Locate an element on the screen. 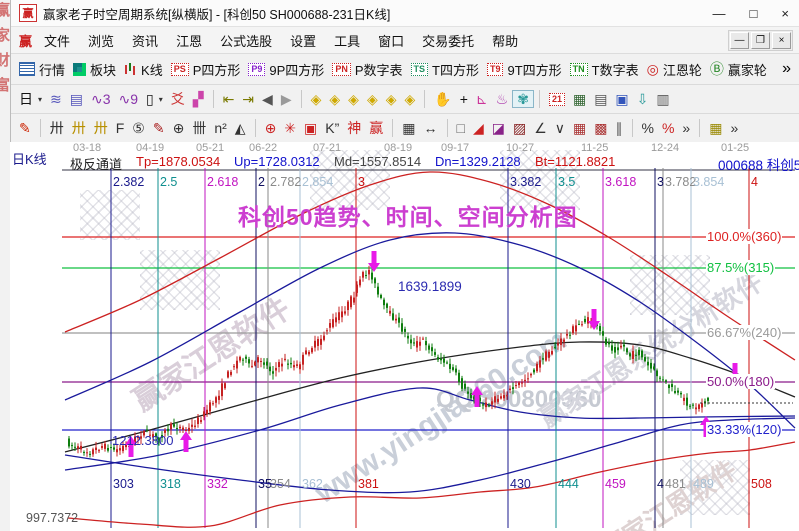 The image size is (799, 531). menu-item-交易委托: 交易委托 is located at coordinates (448, 40).